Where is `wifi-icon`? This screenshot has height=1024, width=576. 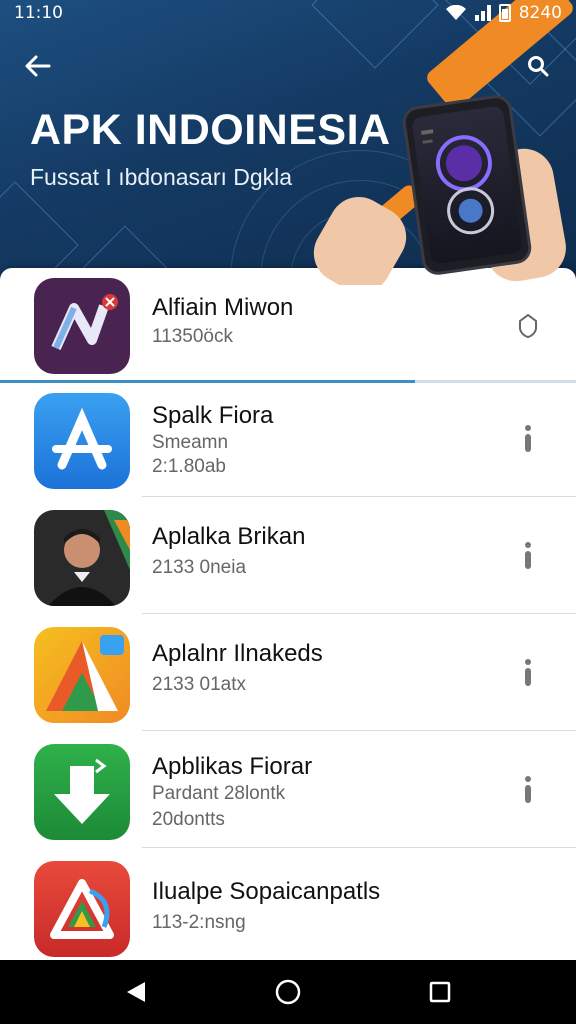 wifi-icon is located at coordinates (455, 12).